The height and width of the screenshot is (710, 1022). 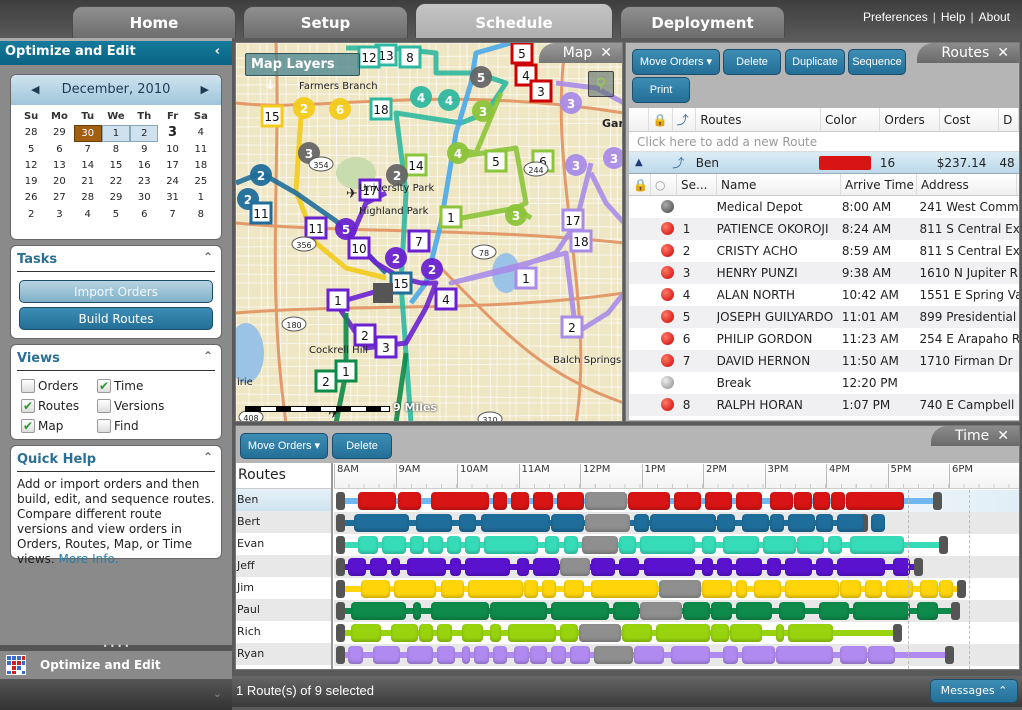 What do you see at coordinates (676, 501) in the screenshot?
I see `timeline-row-ben` at bounding box center [676, 501].